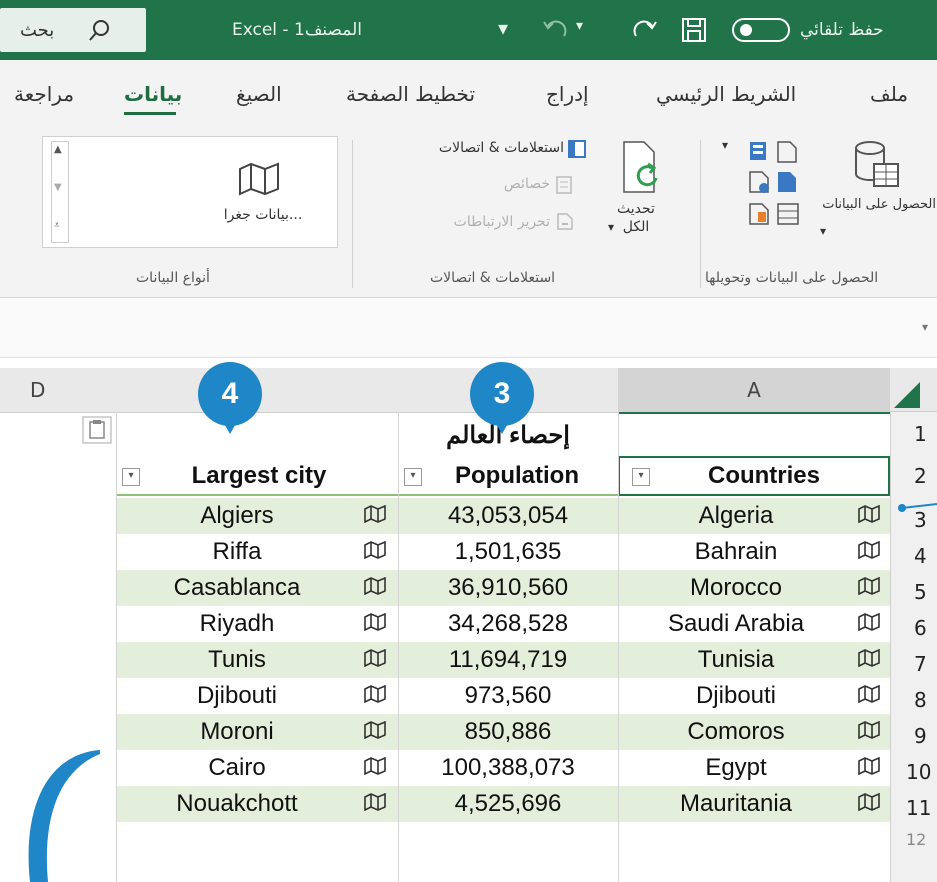 The image size is (937, 882). I want to click on city-cell: Algiers, so click(237, 516).